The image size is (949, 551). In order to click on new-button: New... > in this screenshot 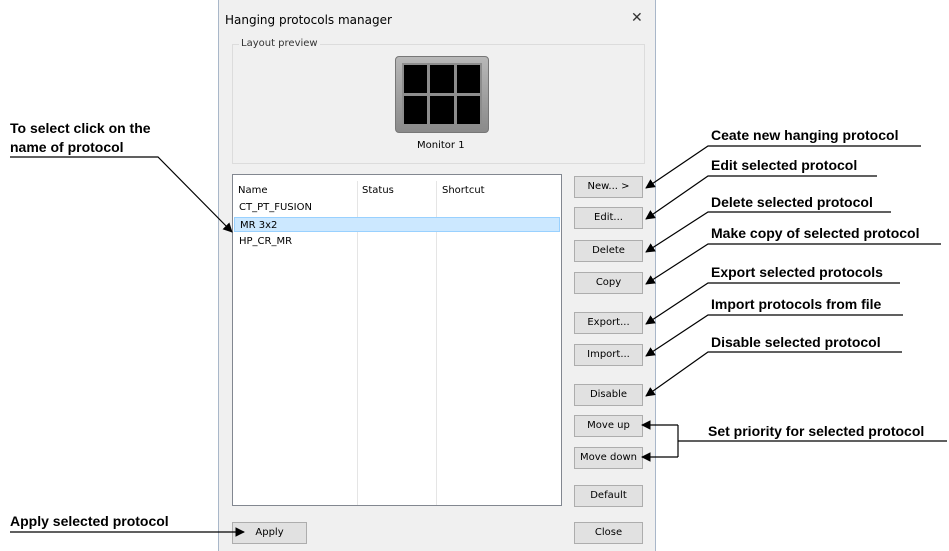, I will do `click(608, 187)`.